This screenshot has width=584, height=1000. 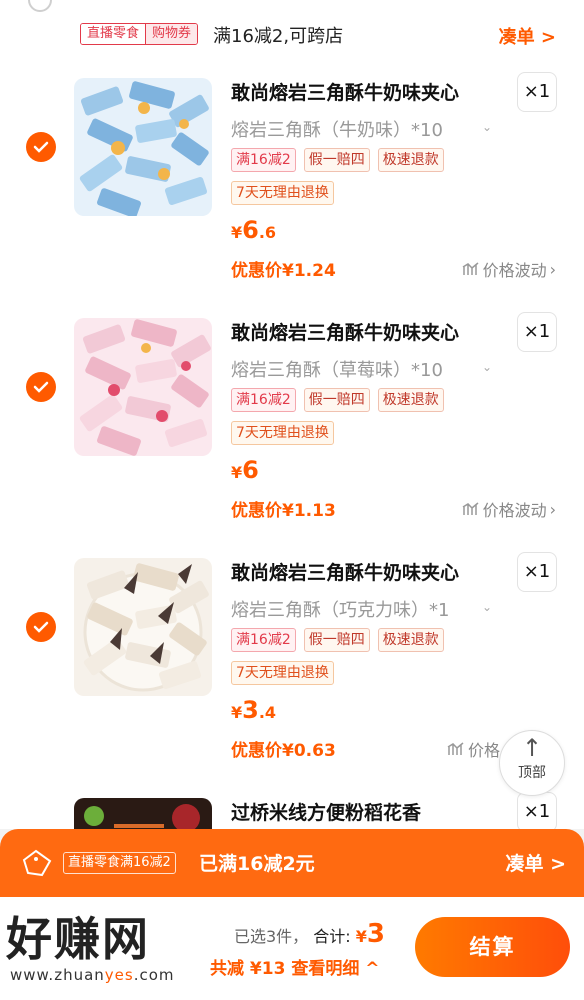 What do you see at coordinates (154, 975) in the screenshot?
I see `watermark-domain-c: .com` at bounding box center [154, 975].